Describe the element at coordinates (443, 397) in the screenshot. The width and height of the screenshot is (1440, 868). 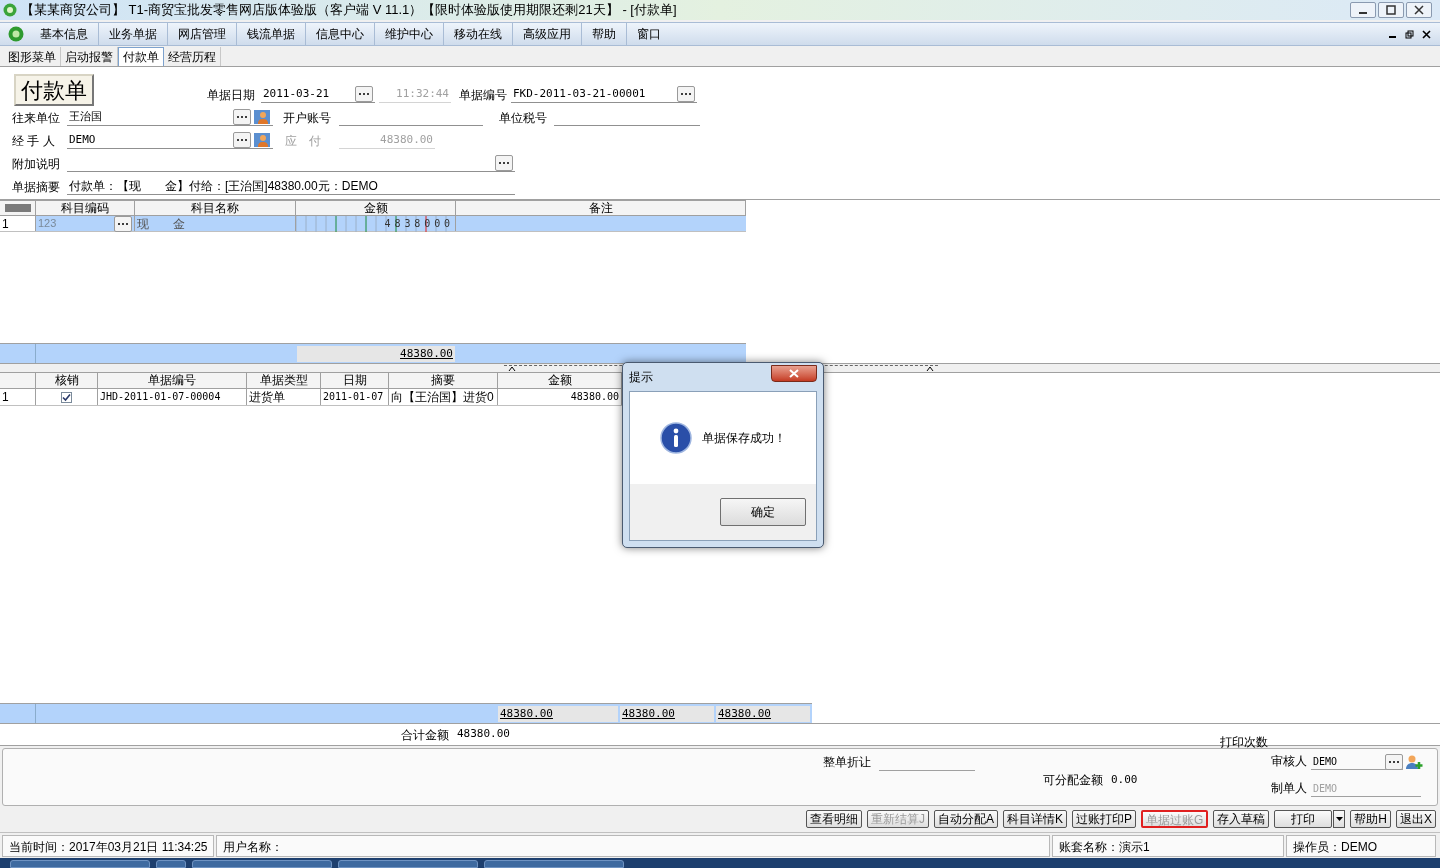
I see `table-cell: 向【王治国】进货0` at that location.